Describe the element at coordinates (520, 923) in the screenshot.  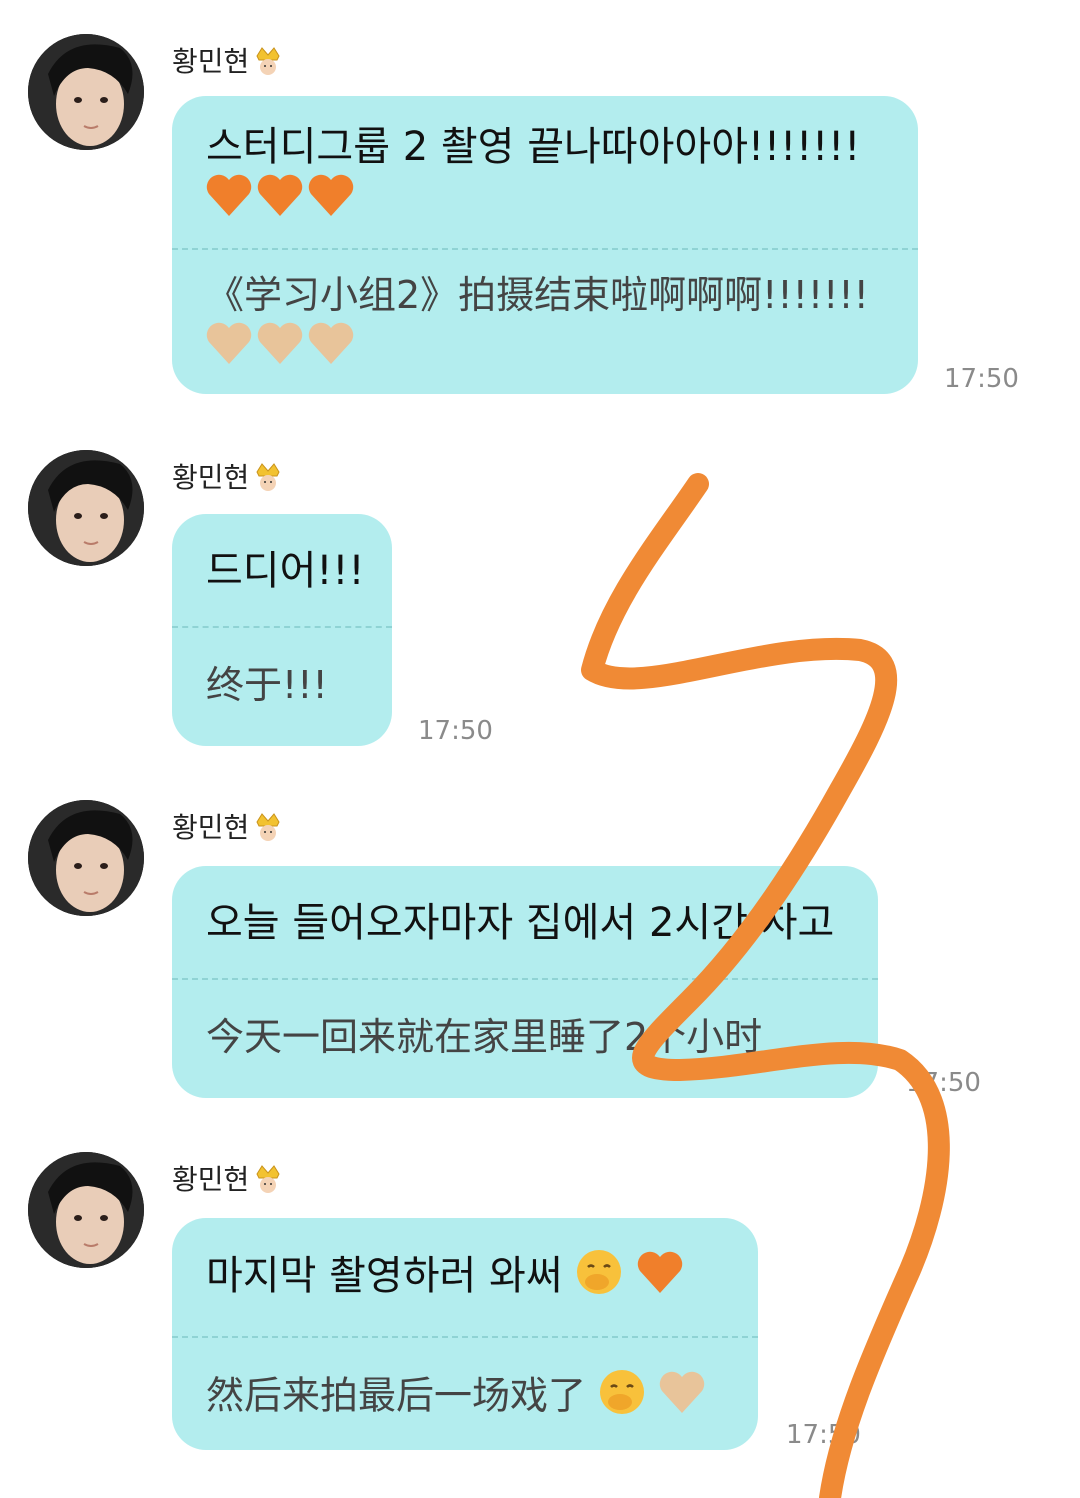
I see `korean-text: 오늘 들어오자마자 집에서 2시간 자고` at that location.